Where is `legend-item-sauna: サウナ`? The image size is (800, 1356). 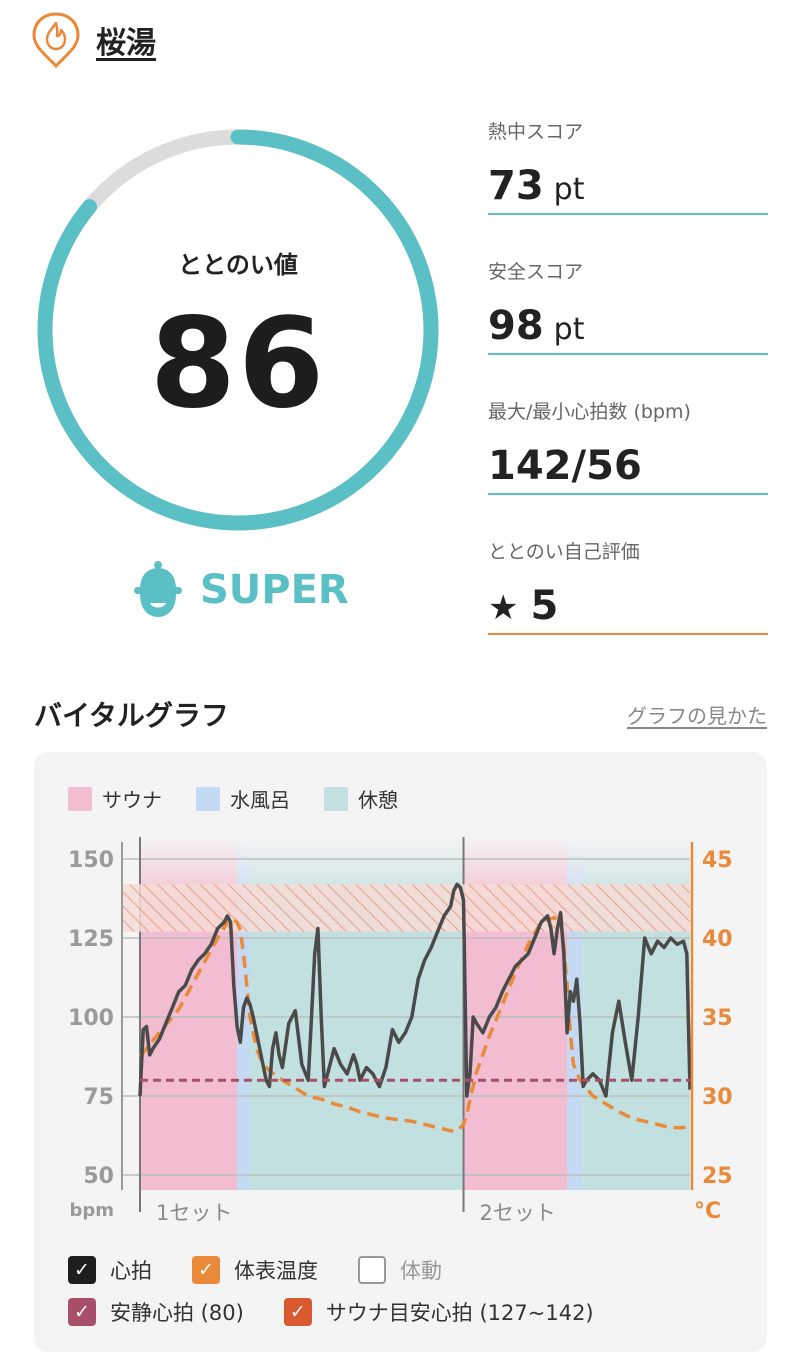
legend-item-sauna: サウナ is located at coordinates (115, 798).